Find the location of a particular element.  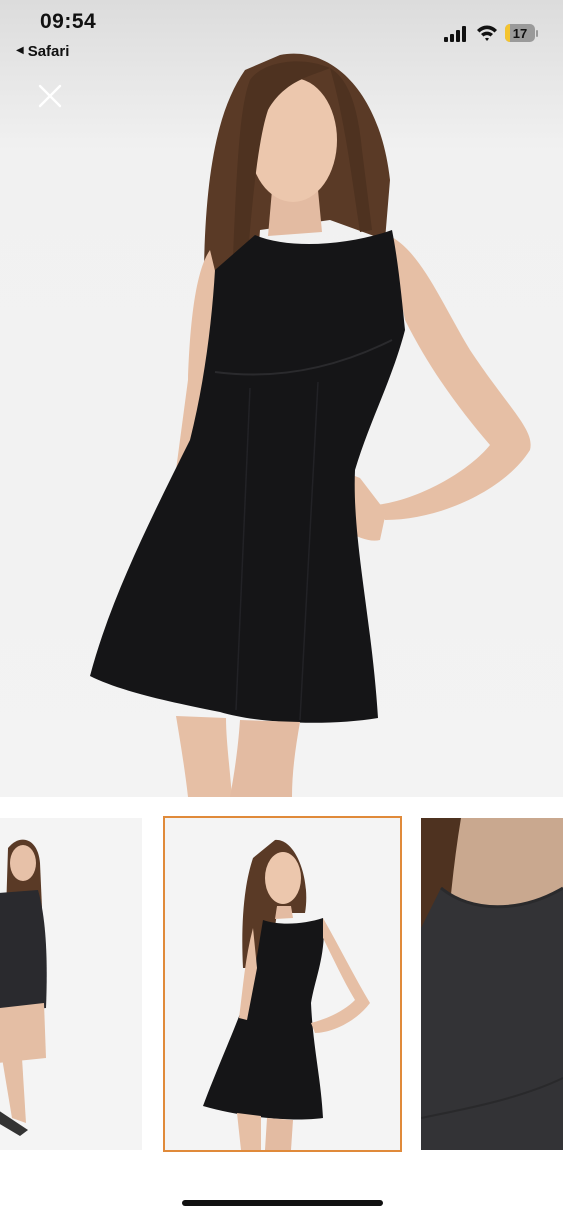

battery-level: 17 is located at coordinates (520, 33).